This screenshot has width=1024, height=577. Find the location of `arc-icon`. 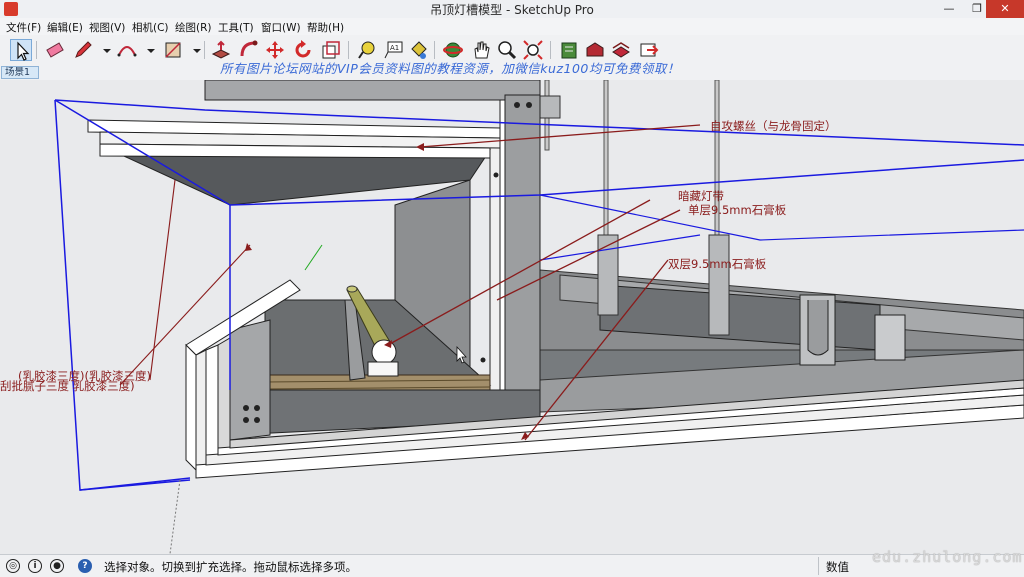

arc-icon is located at coordinates (127, 50).